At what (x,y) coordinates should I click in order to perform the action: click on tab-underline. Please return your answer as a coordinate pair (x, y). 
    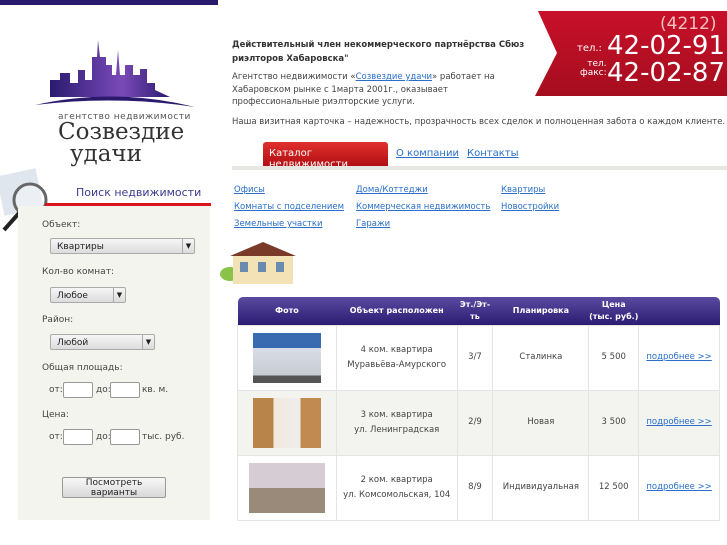
    Looking at the image, I should click on (479, 168).